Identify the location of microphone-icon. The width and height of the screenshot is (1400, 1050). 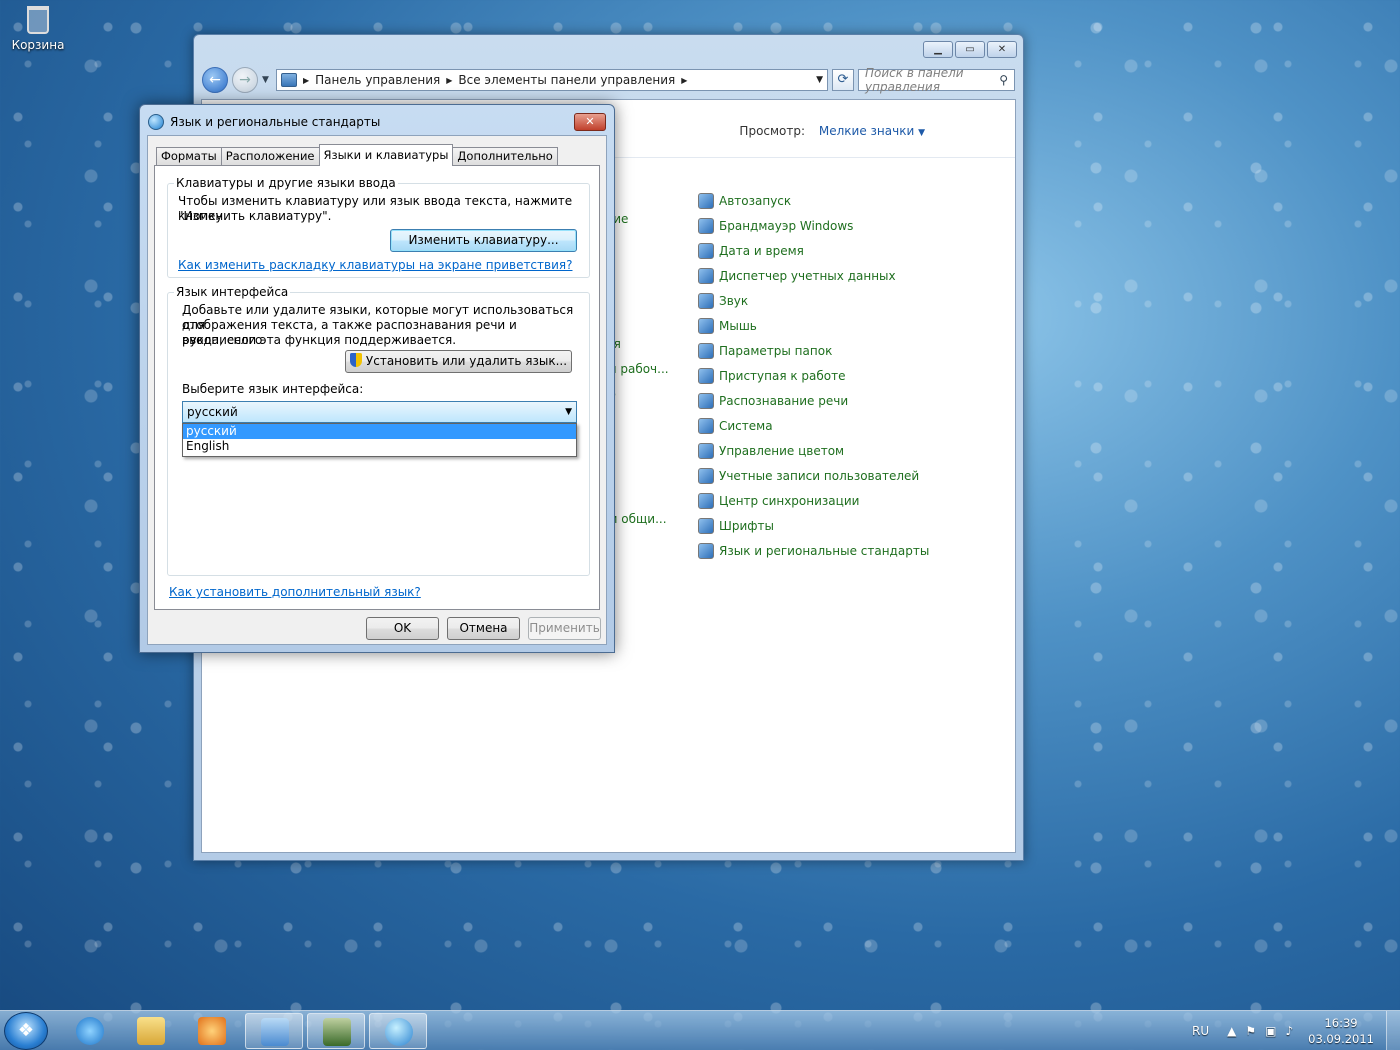
(706, 400).